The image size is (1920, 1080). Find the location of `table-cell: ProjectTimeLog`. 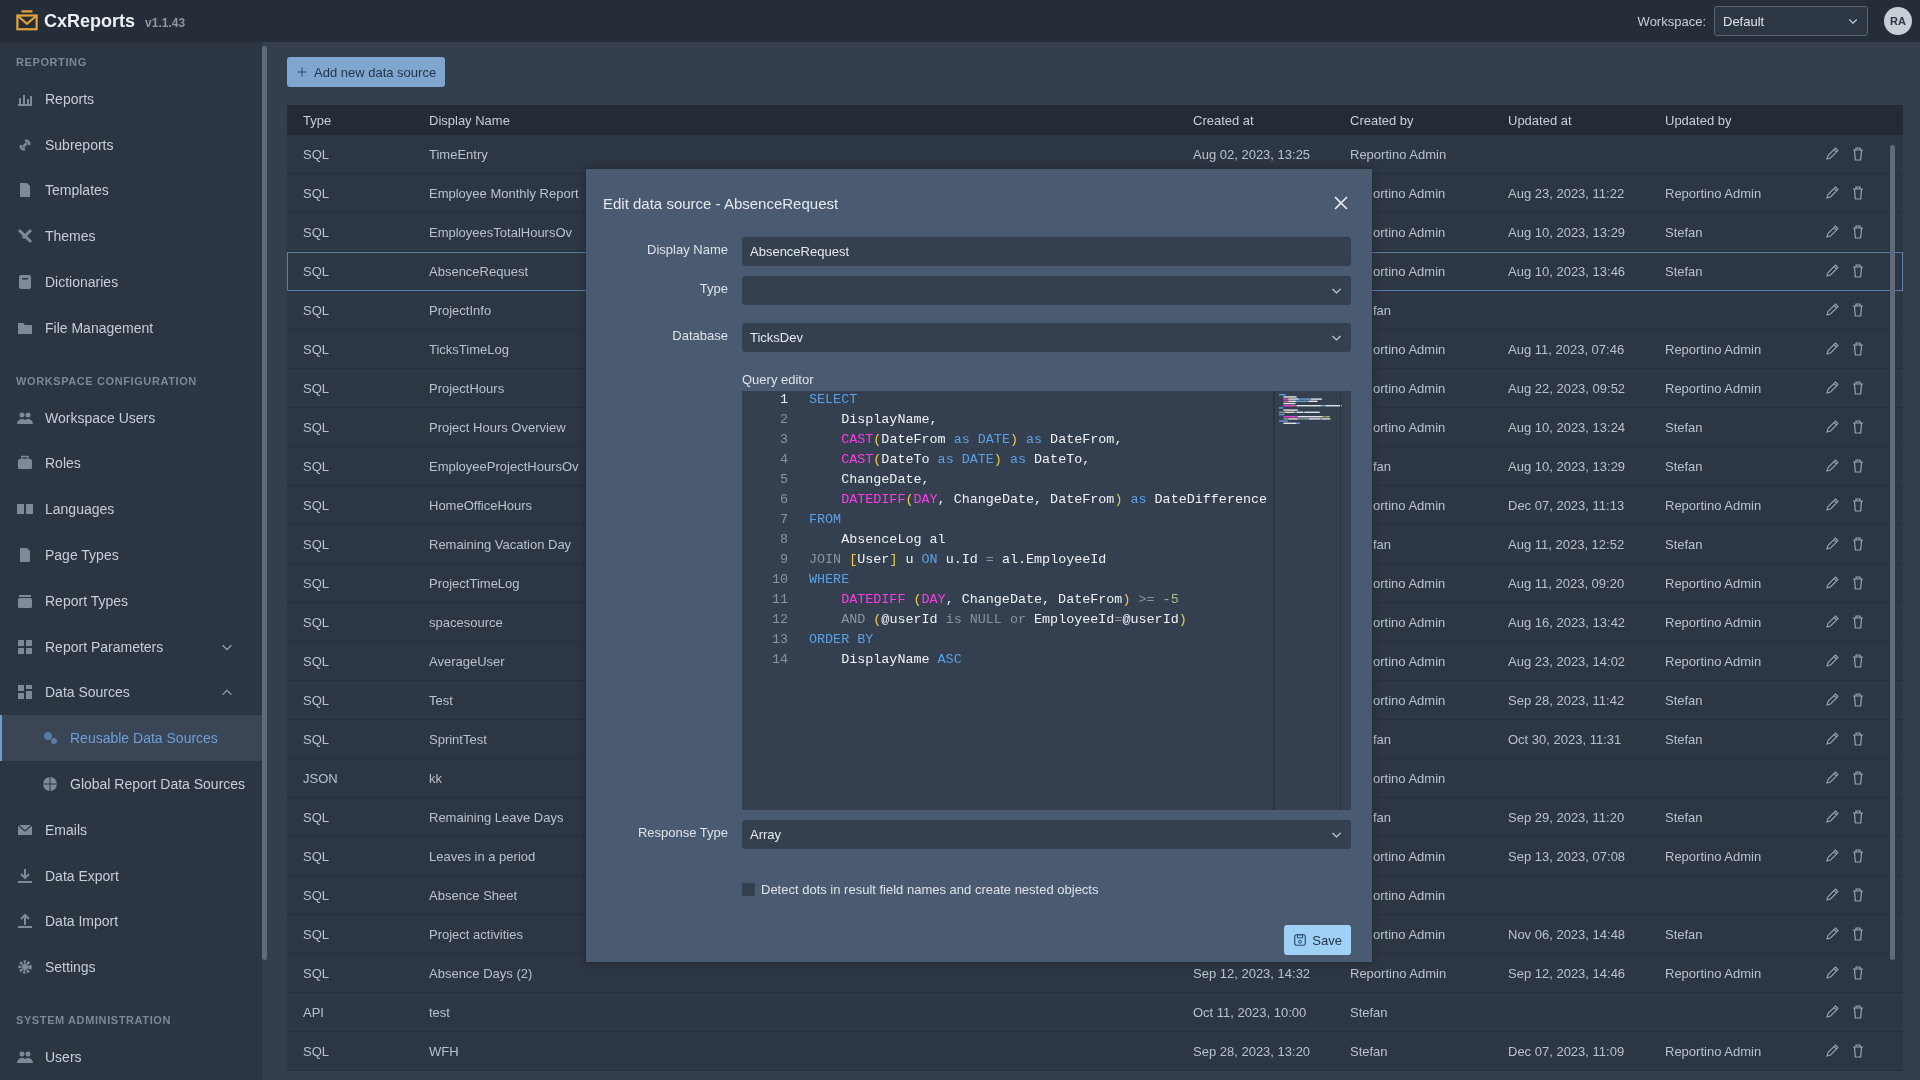

table-cell: ProjectTimeLog is located at coordinates (474, 583).